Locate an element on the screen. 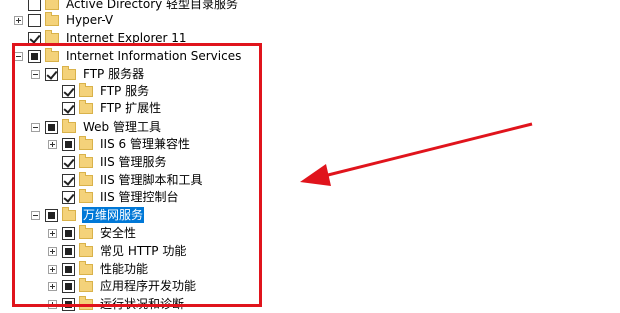  tree-item-label: Hyper-V is located at coordinates (90, 20).